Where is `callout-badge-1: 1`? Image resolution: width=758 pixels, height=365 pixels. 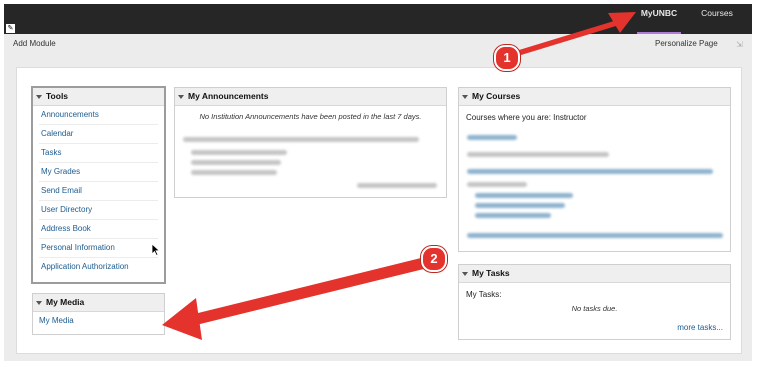 callout-badge-1: 1 is located at coordinates (507, 58).